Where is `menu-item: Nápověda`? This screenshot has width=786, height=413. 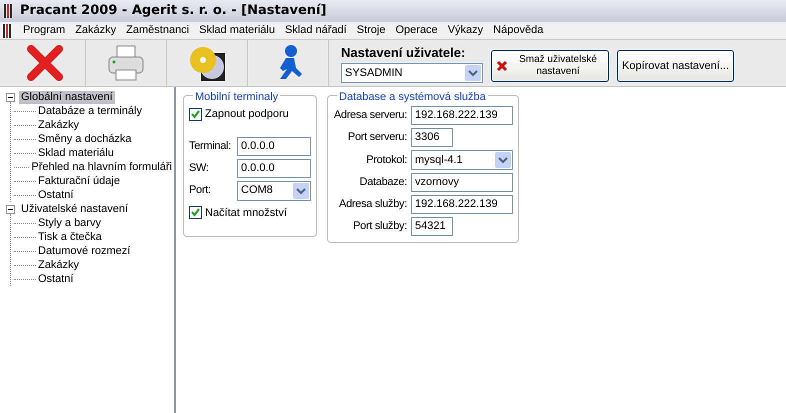 menu-item: Nápověda is located at coordinates (518, 30).